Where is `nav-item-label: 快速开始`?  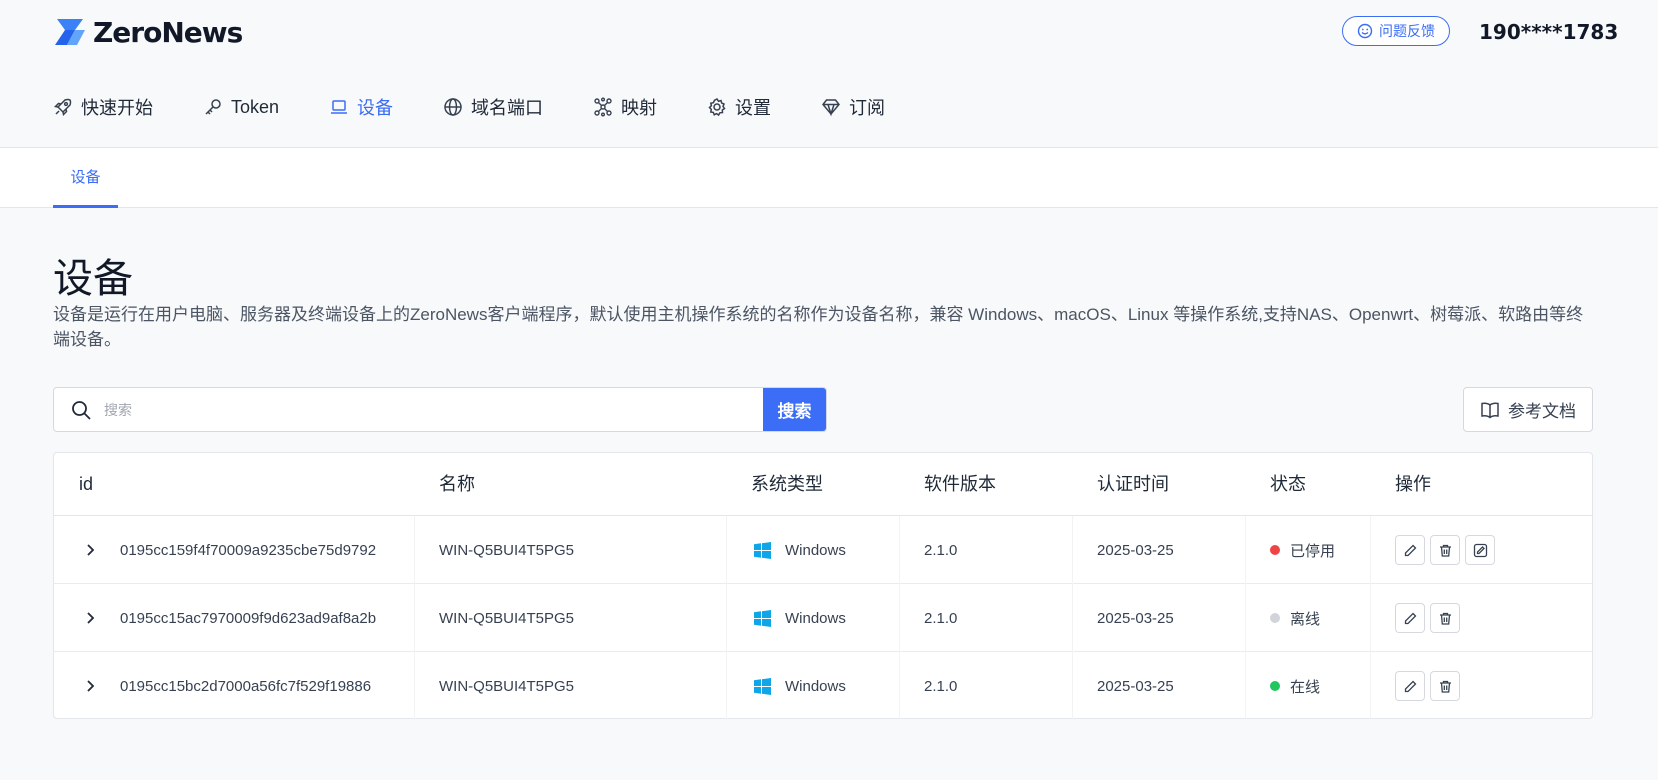 nav-item-label: 快速开始 is located at coordinates (117, 108).